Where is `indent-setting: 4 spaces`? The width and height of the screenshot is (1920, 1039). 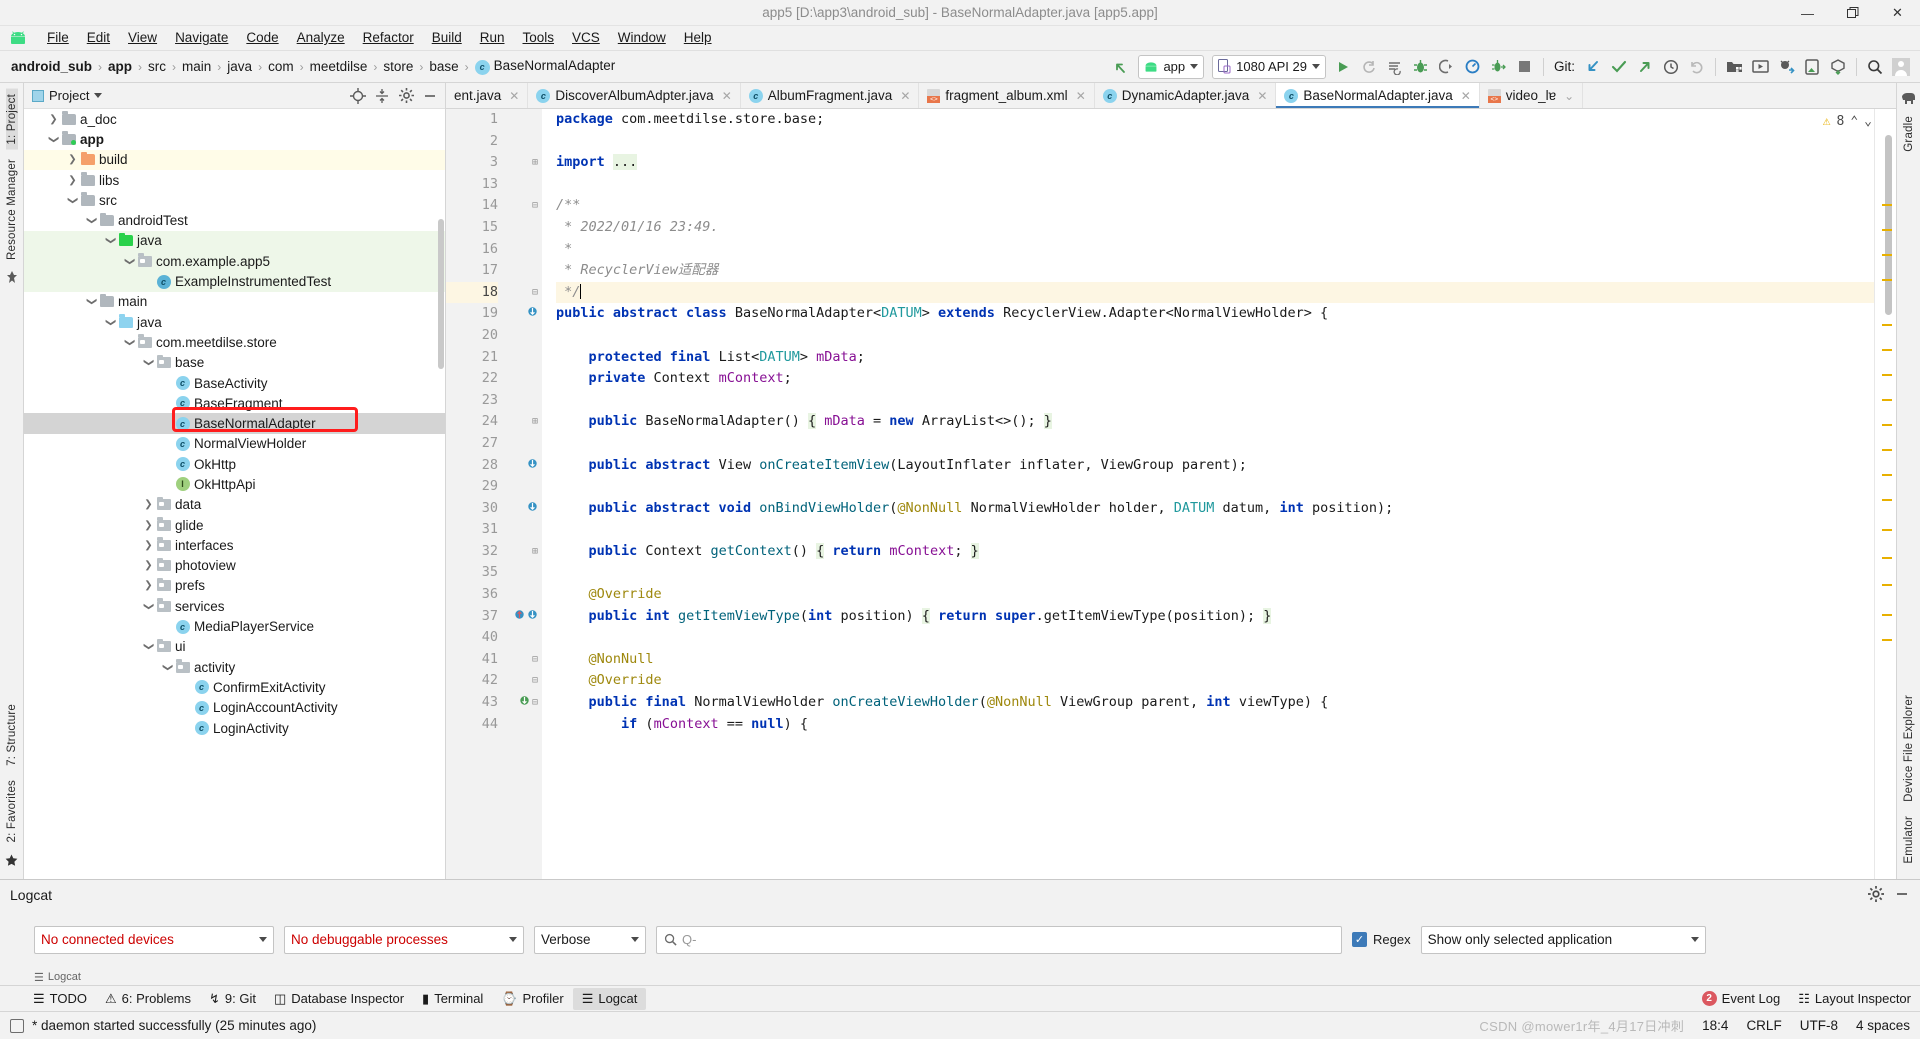
indent-setting: 4 spaces is located at coordinates (1883, 1025).